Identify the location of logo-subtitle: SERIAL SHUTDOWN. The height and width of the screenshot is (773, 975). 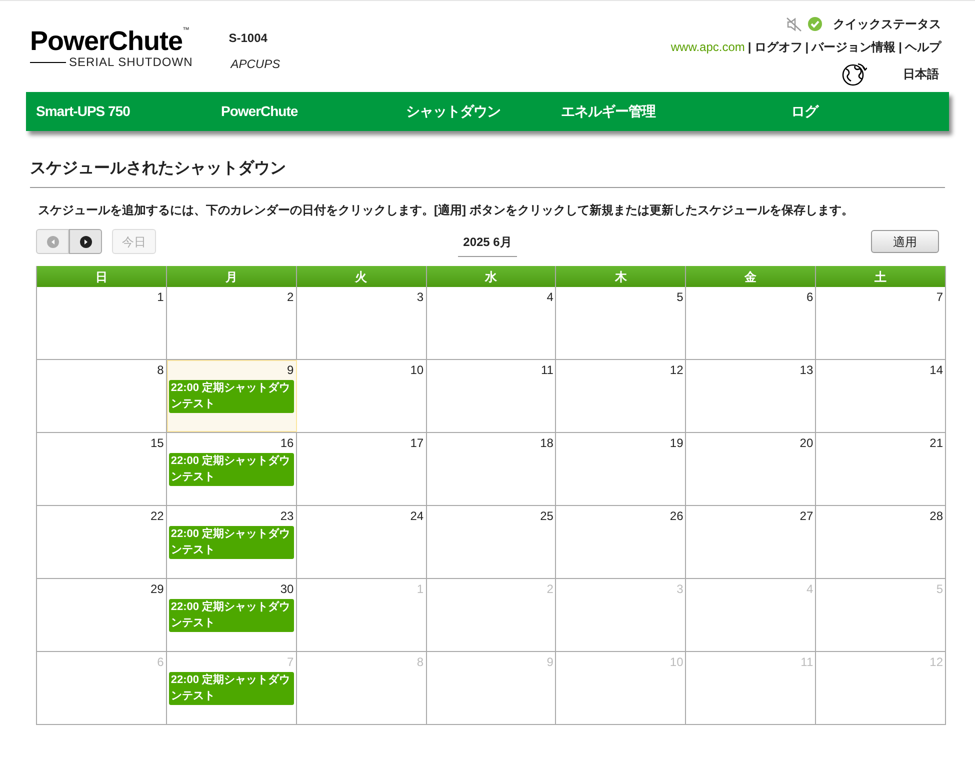
(131, 62).